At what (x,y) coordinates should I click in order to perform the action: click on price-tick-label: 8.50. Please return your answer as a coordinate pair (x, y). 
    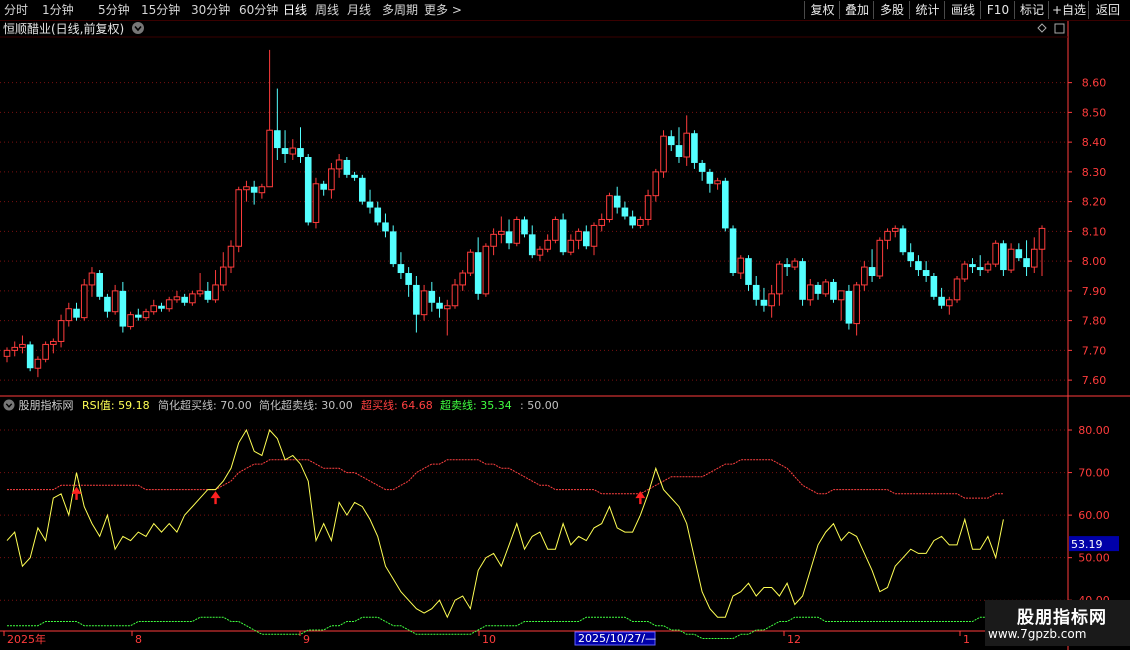
    Looking at the image, I should click on (1094, 112).